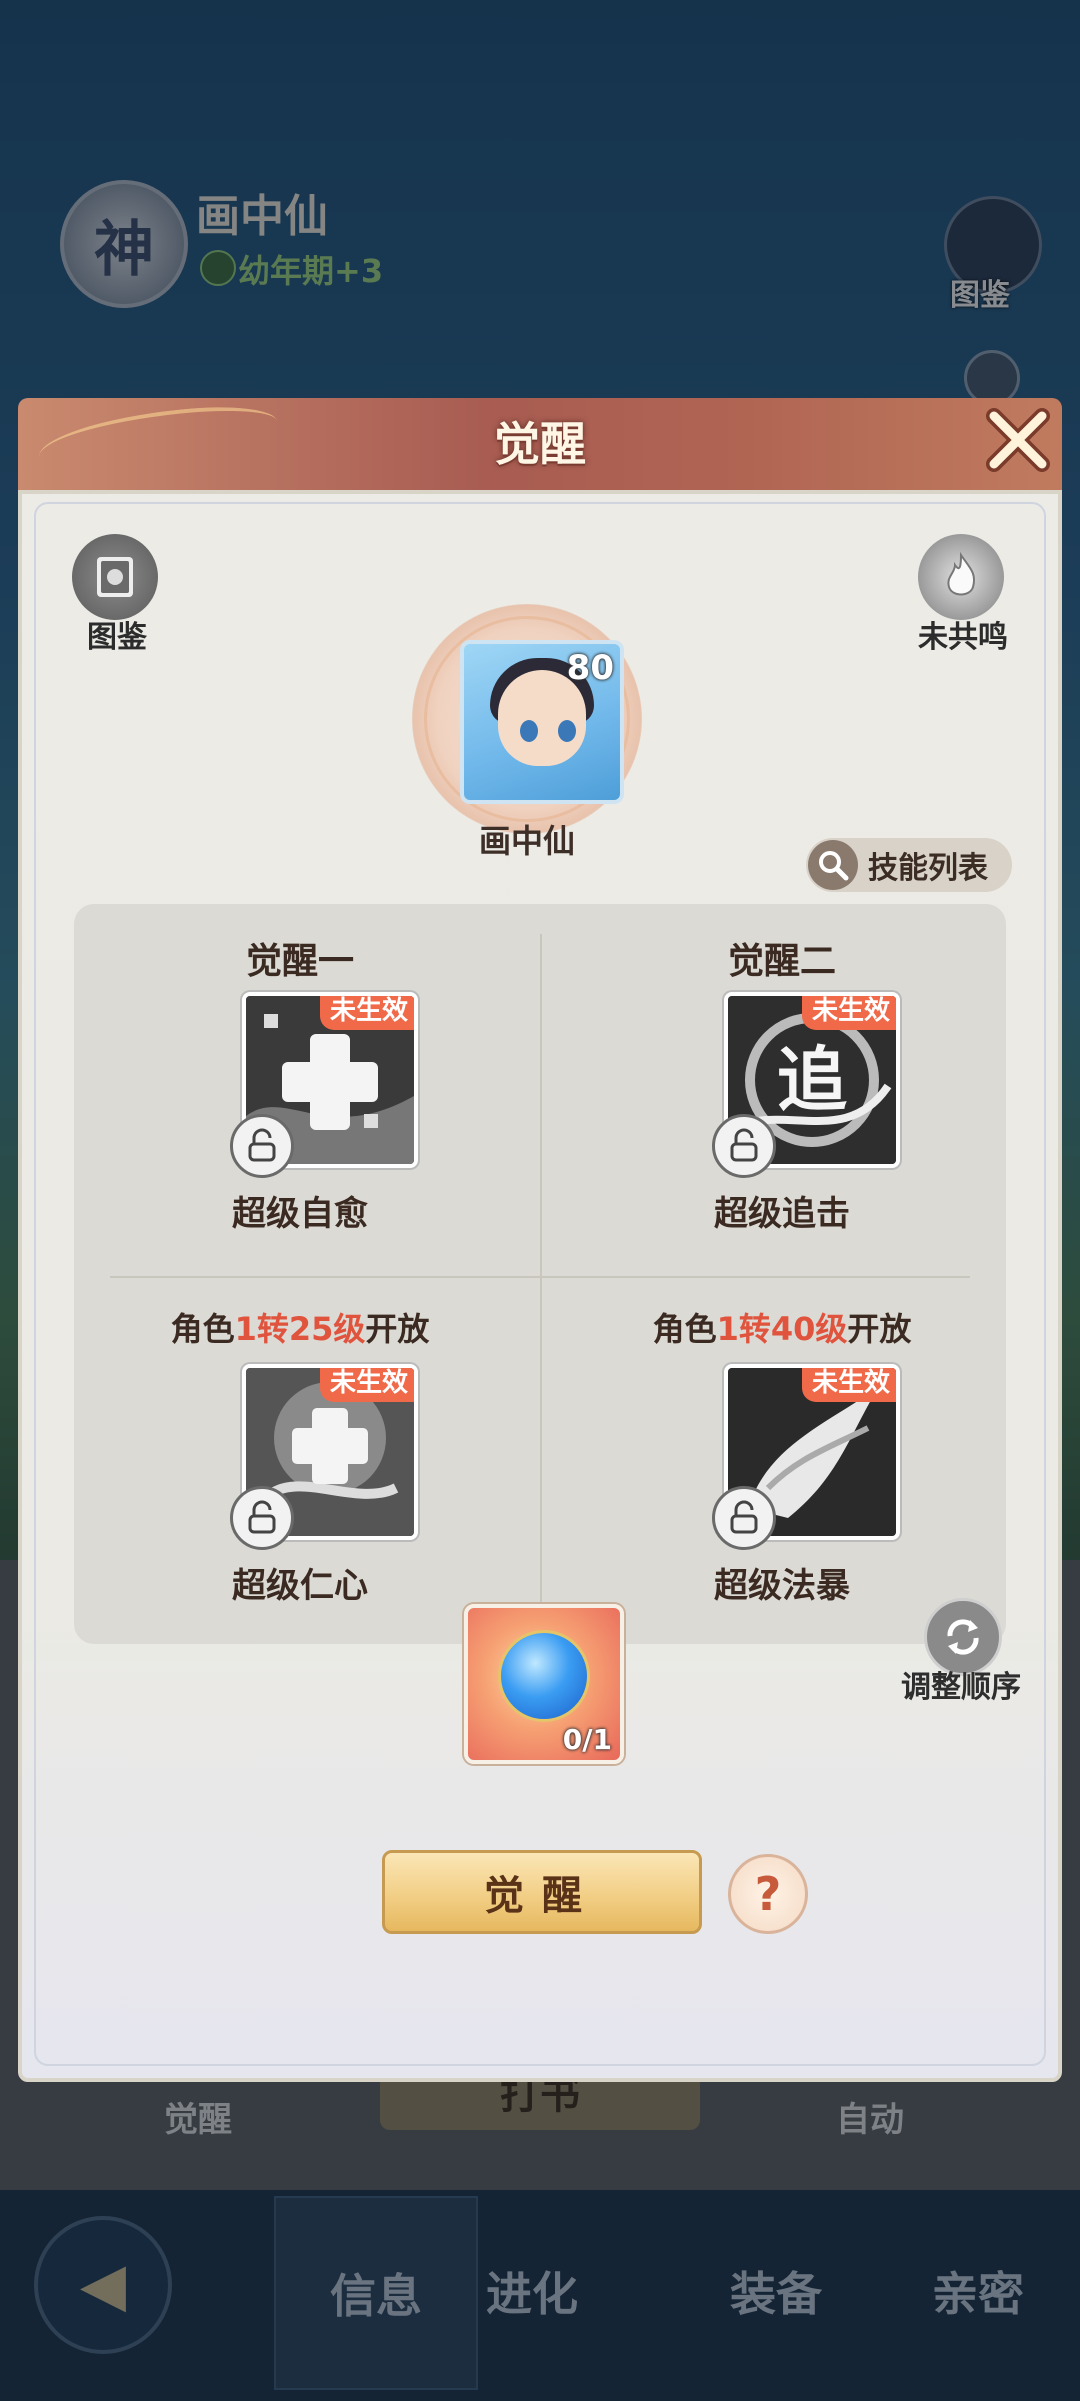 The height and width of the screenshot is (2401, 1080). I want to click on awaken-slot-3: 角色1转25级开放 未生效 超级仁心, so click(300, 1471).